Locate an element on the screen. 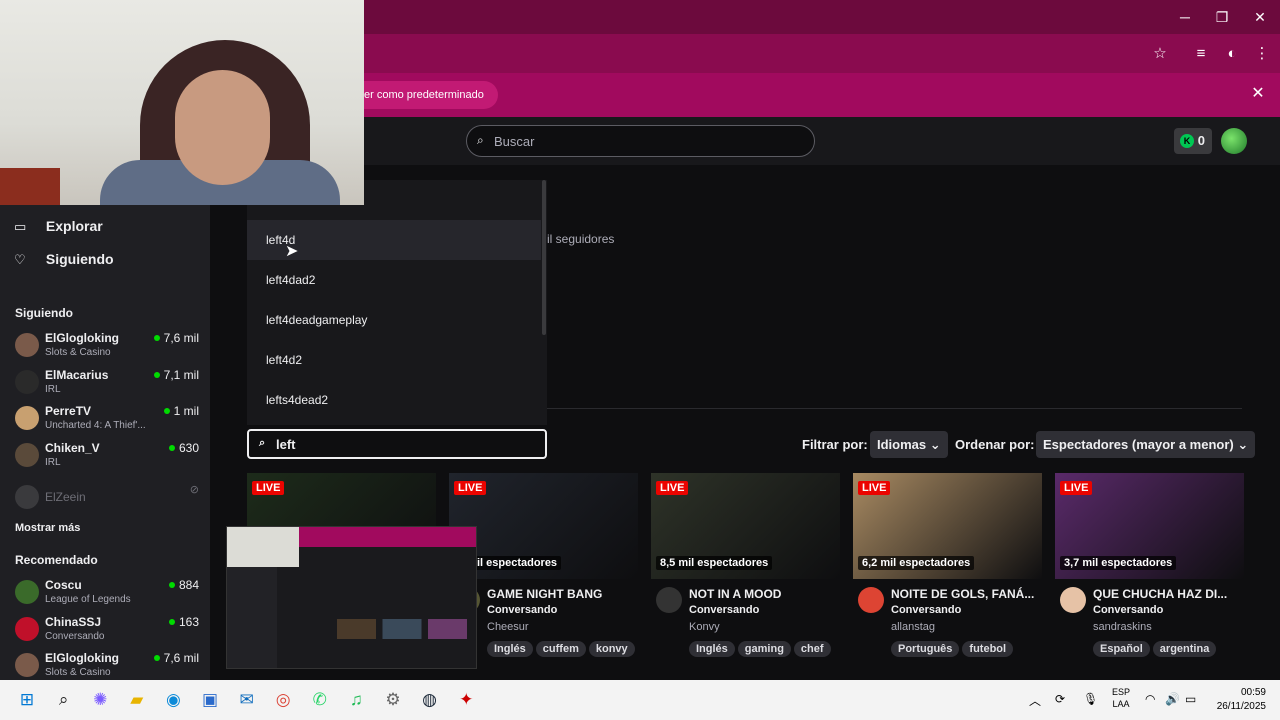 This screenshot has width=1280, height=720. nav-following: ♡ Siguiendo is located at coordinates (109, 263).